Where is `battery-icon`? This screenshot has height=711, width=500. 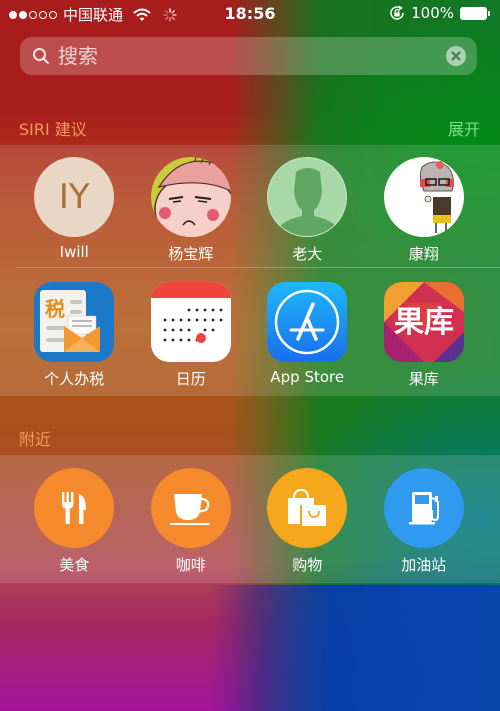
battery-icon is located at coordinates (475, 13).